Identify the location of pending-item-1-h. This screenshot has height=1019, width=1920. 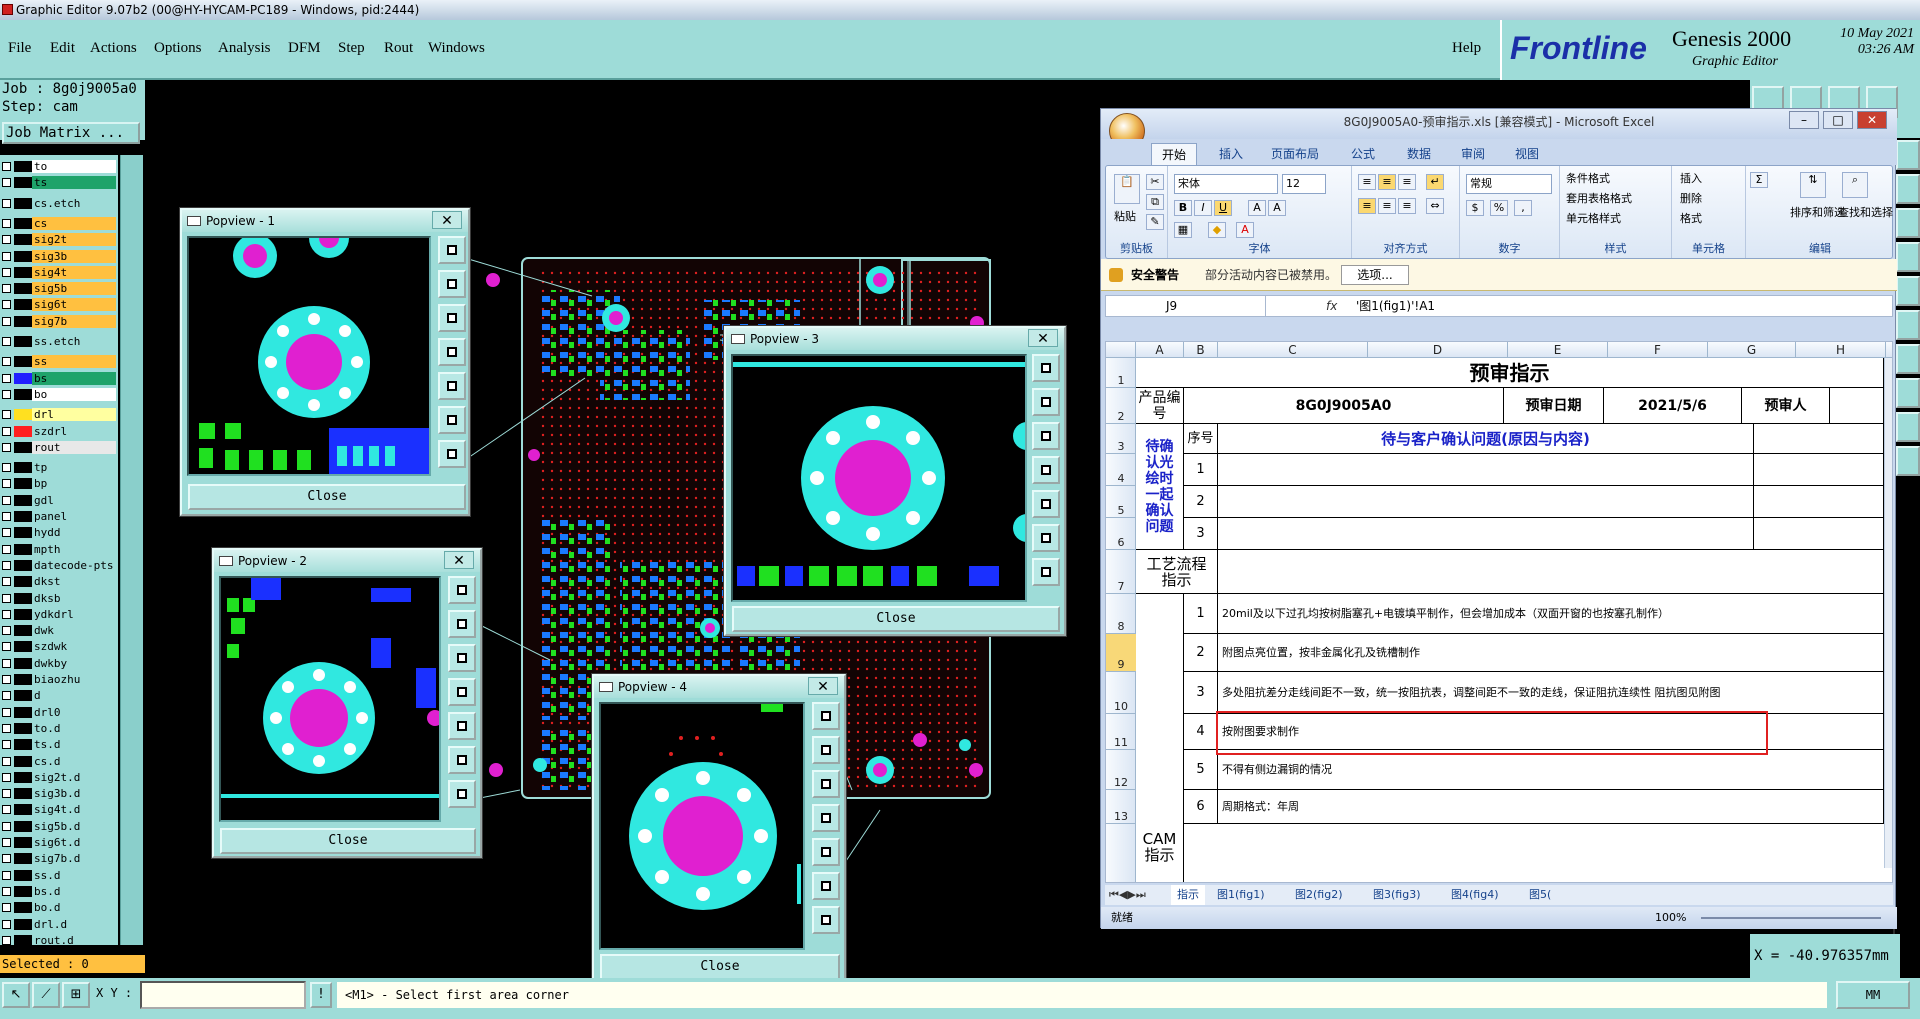
(1819, 470).